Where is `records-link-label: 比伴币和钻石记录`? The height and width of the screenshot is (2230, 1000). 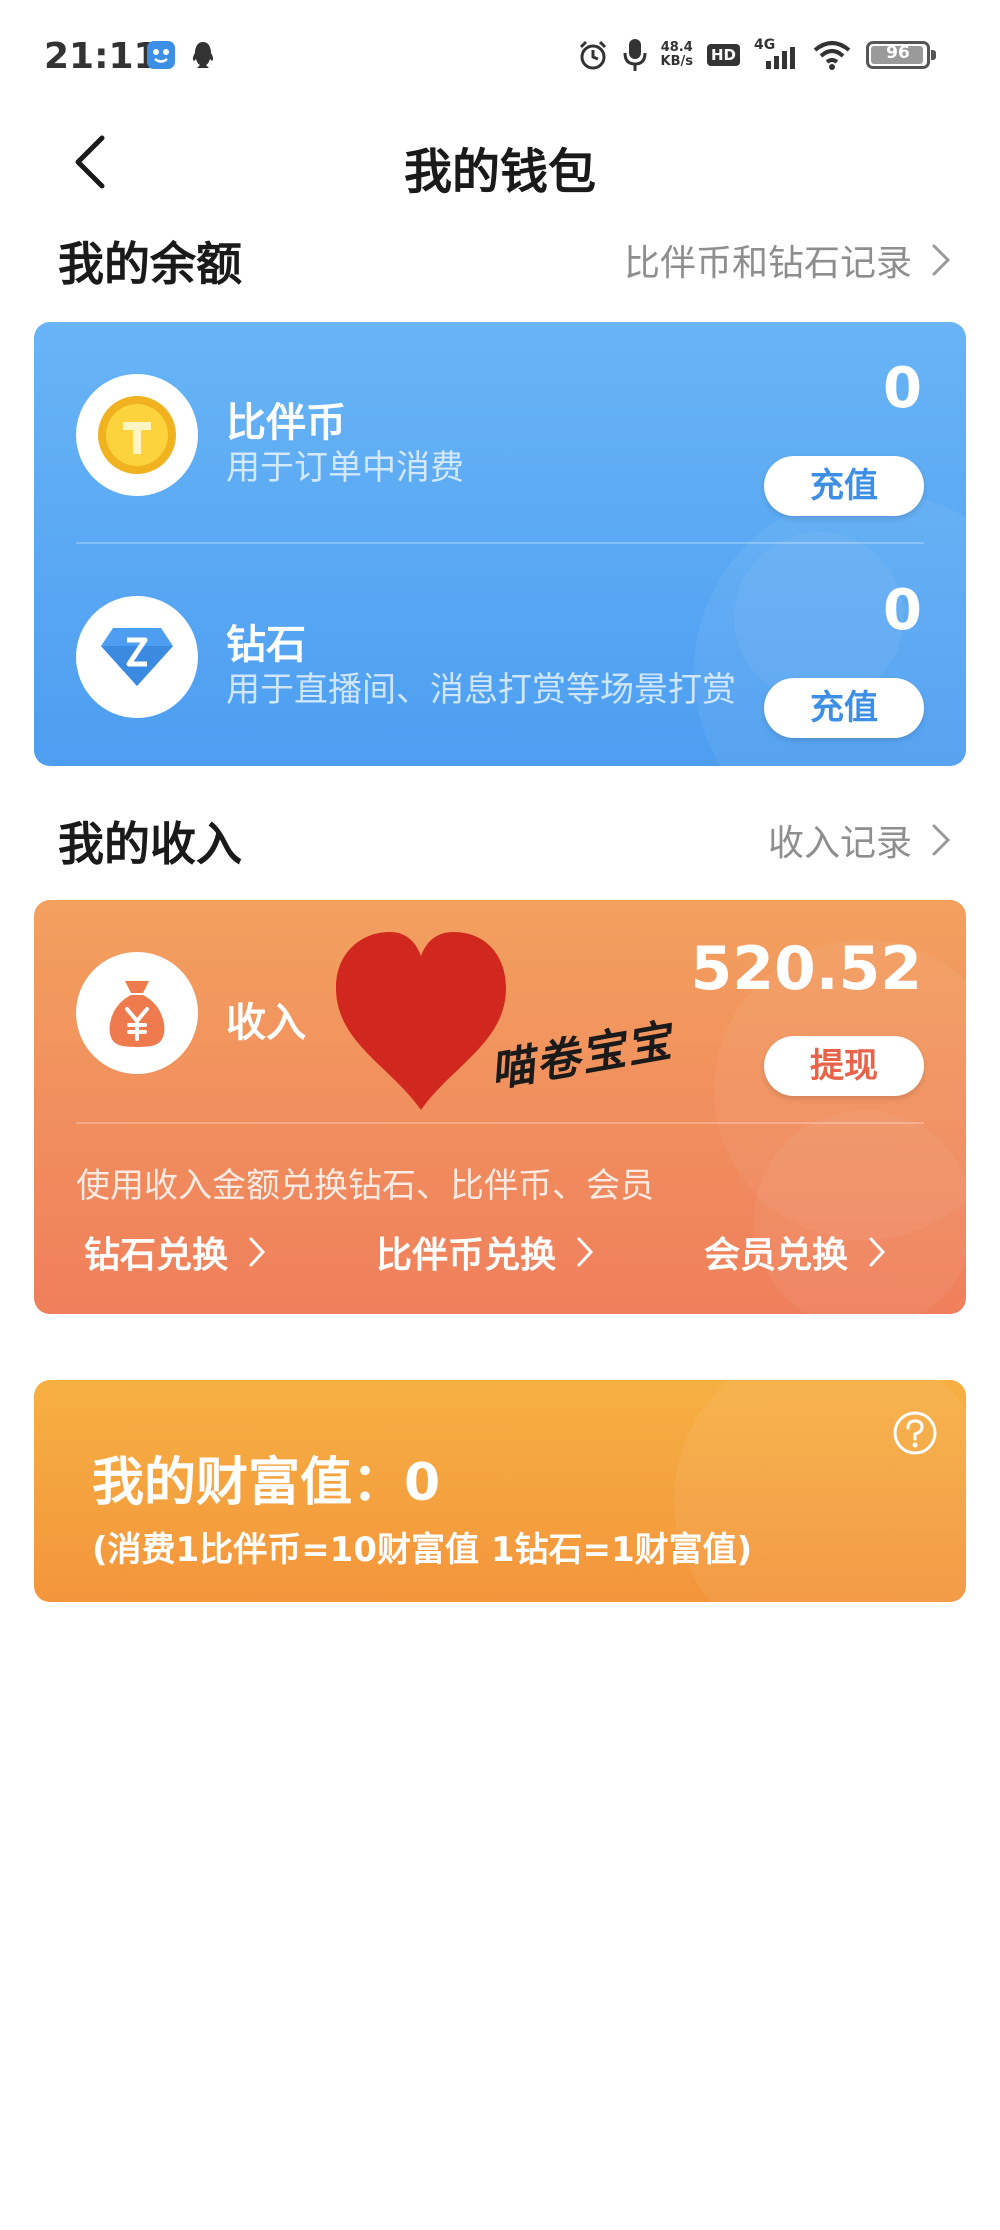
records-link-label: 比伴币和钻石记录 is located at coordinates (767, 263).